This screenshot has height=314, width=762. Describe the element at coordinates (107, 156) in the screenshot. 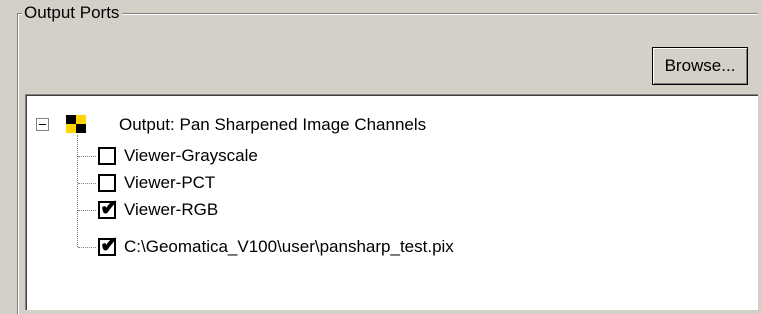

I see `checkbox-viewer-grayscale` at that location.